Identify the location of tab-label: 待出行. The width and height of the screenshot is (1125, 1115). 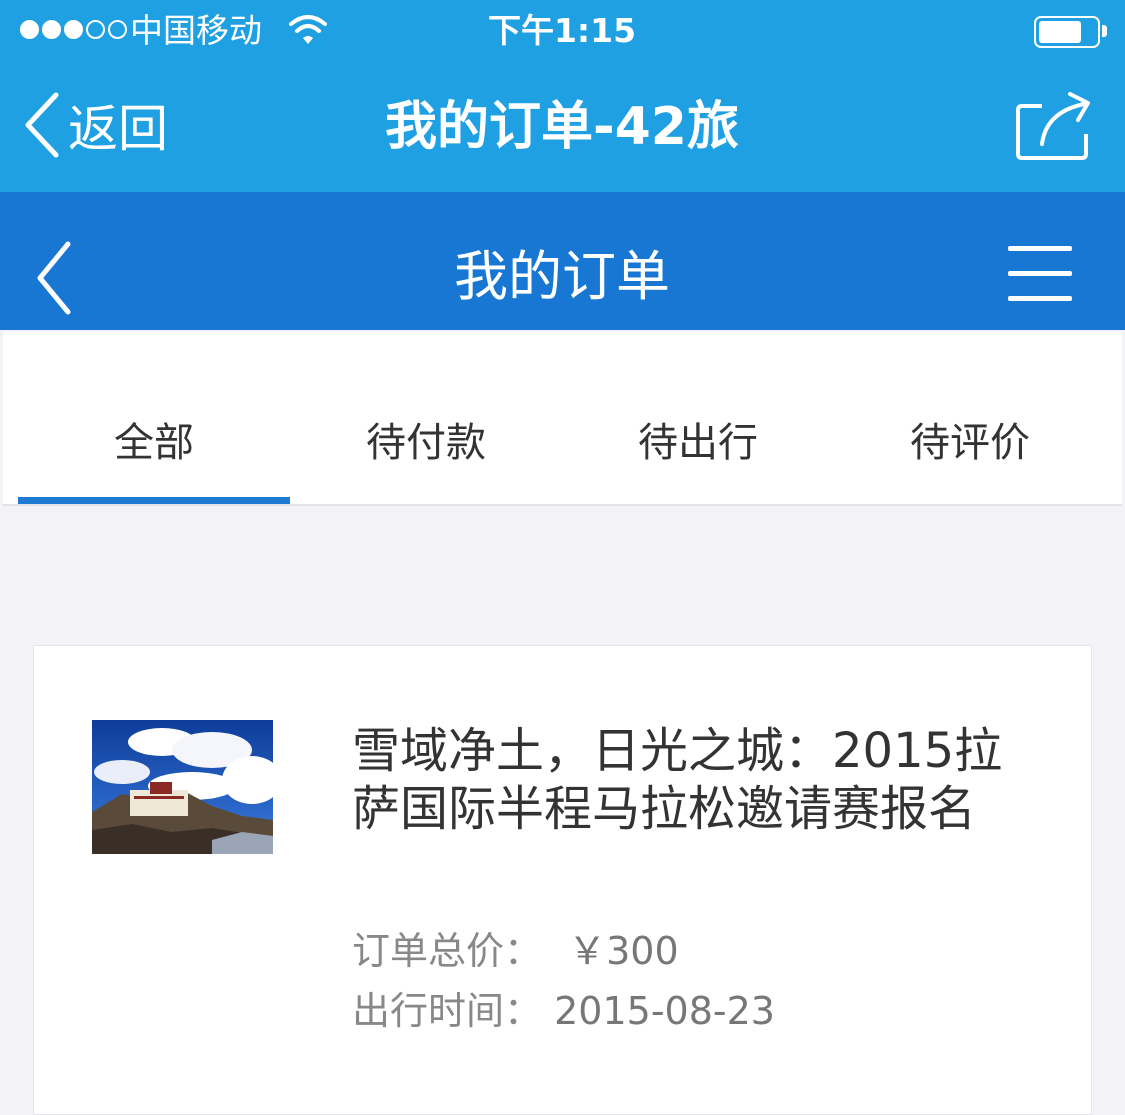
(698, 443).